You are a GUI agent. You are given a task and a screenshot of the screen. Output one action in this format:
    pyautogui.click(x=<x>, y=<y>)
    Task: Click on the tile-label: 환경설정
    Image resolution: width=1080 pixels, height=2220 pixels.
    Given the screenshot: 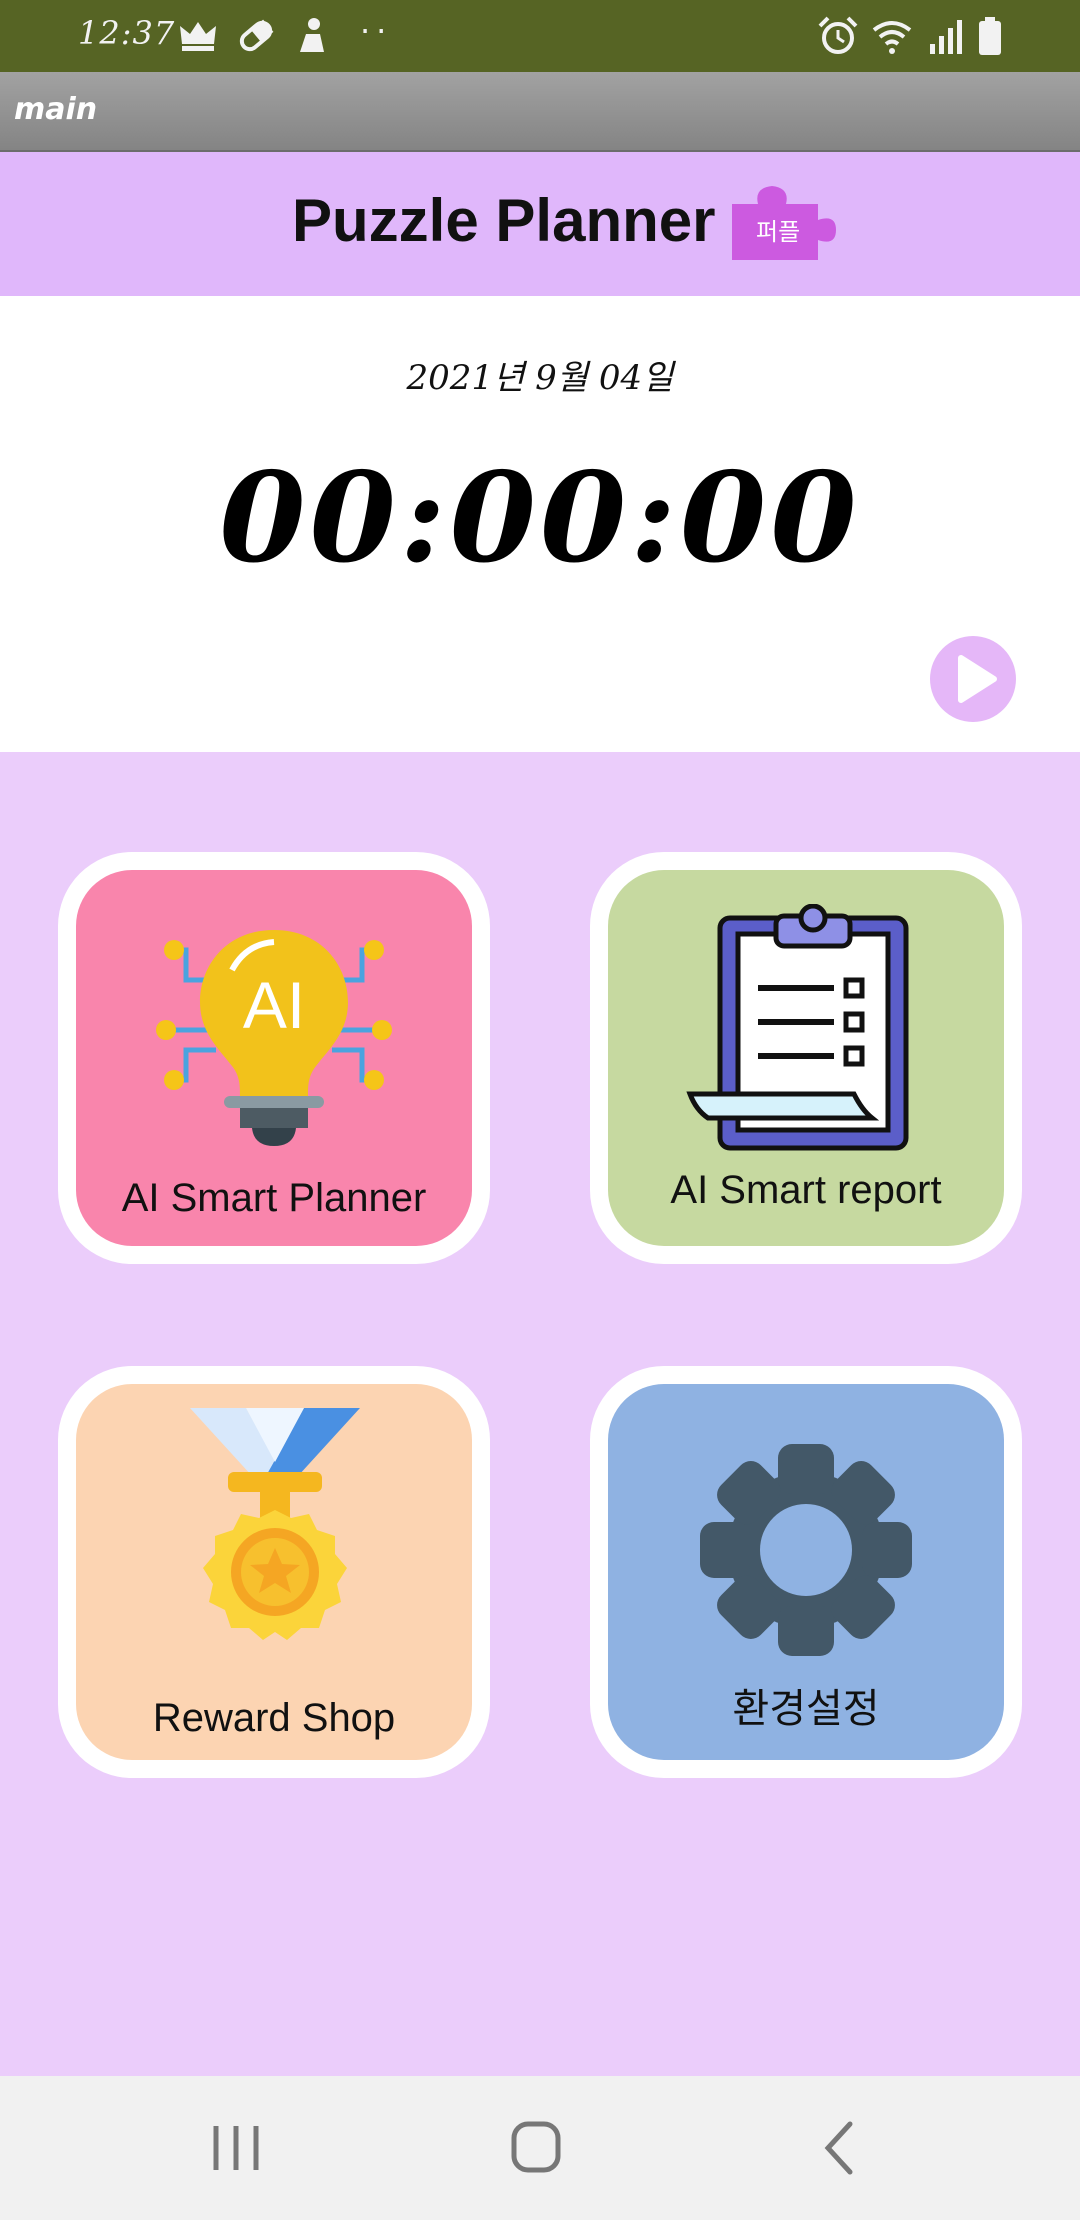 What is the action you would take?
    pyautogui.click(x=806, y=1709)
    